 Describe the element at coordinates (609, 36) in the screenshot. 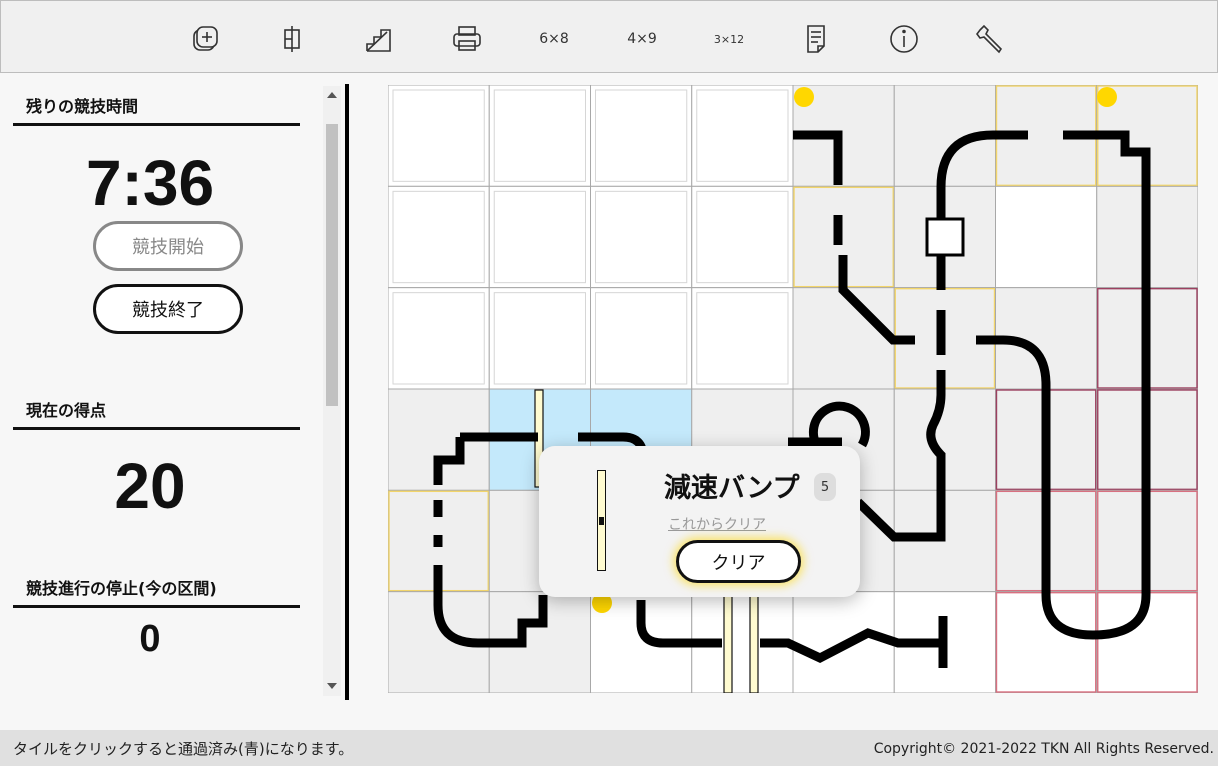

I see `toolbar: 6×8 4×9 3×12` at that location.